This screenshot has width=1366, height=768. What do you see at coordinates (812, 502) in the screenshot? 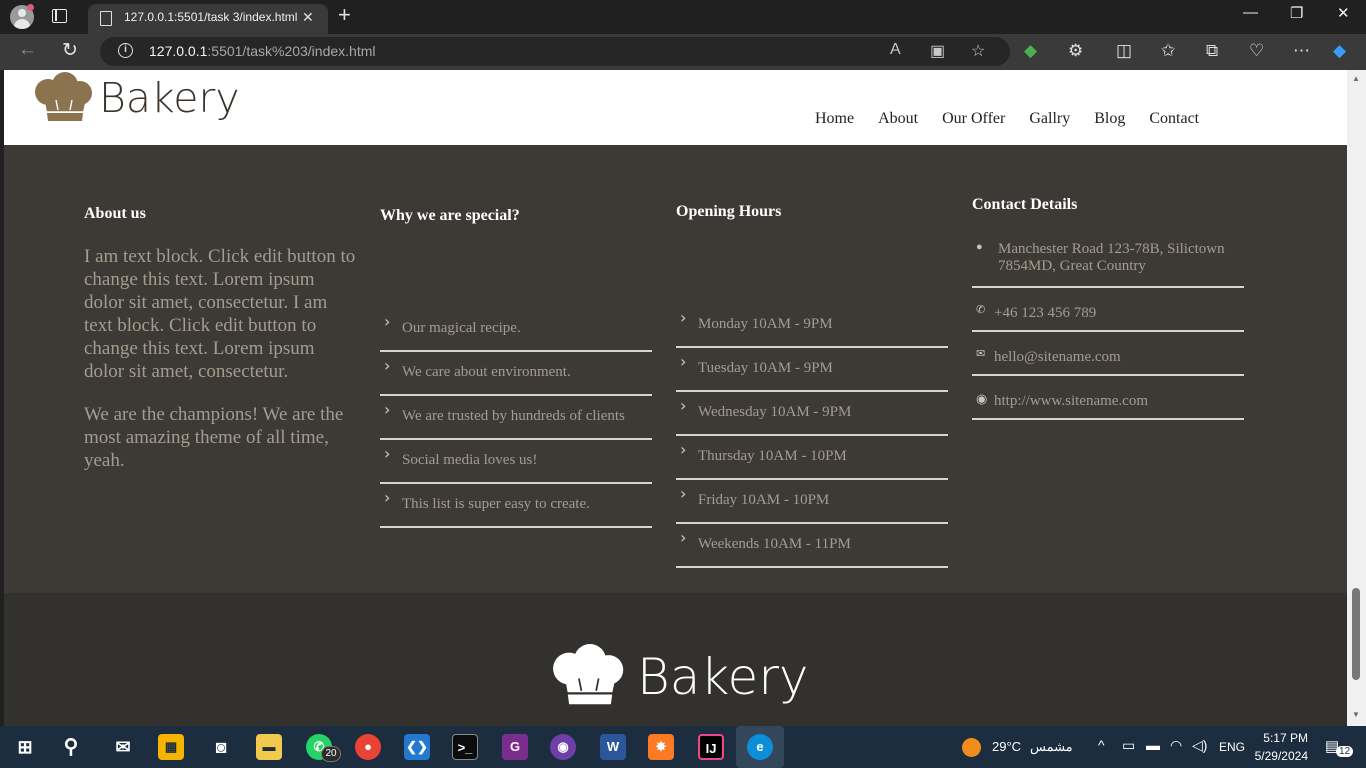
I see `list-item: › Friday 10AM - 10PM` at bounding box center [812, 502].